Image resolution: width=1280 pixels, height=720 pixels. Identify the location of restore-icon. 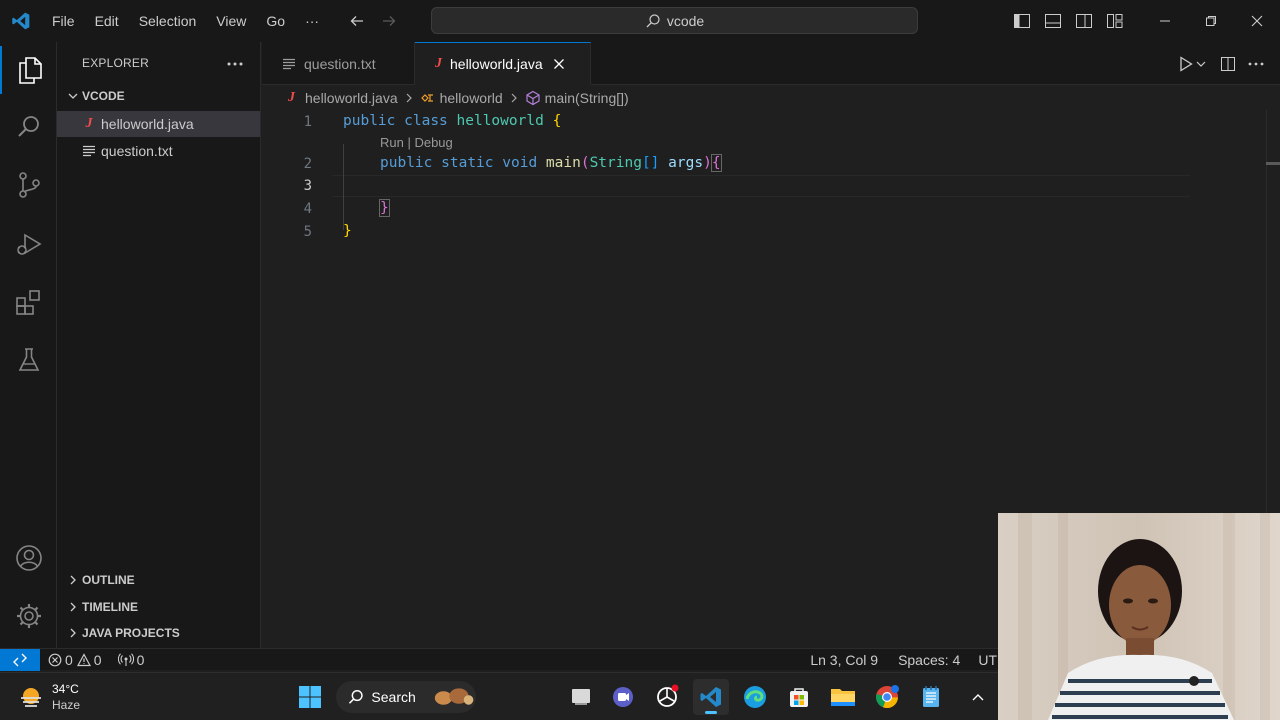
(1211, 21).